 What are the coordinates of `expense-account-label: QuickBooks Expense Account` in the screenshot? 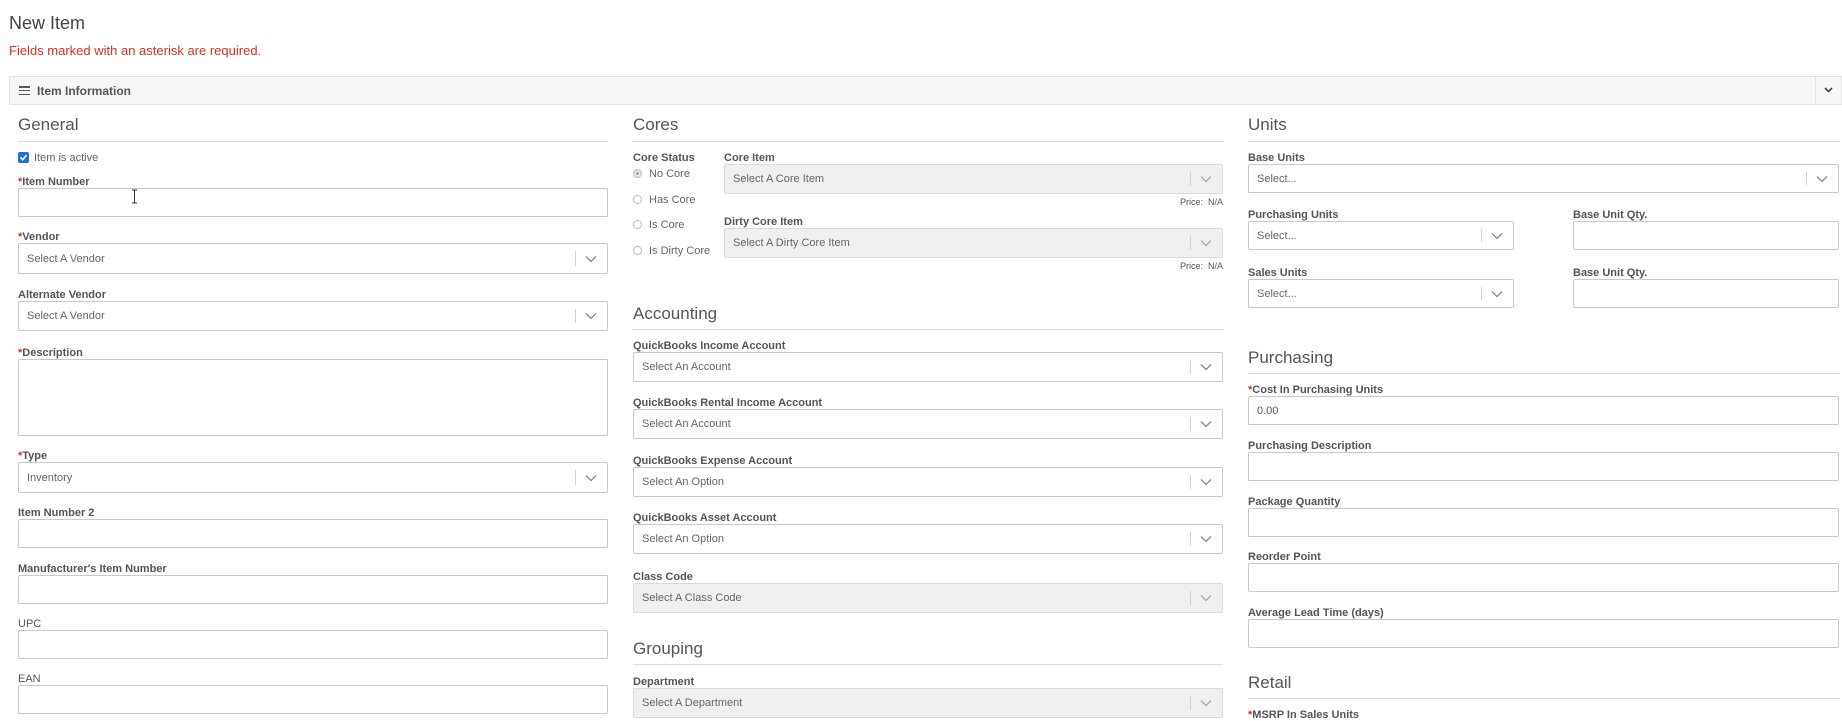 It's located at (713, 461).